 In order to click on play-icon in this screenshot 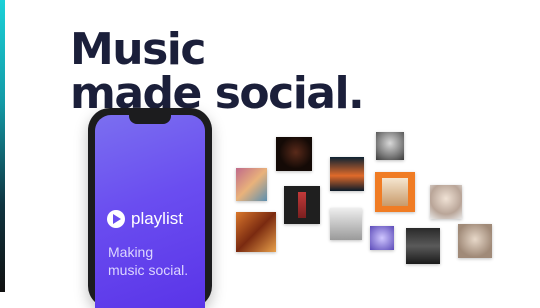, I will do `click(116, 219)`.